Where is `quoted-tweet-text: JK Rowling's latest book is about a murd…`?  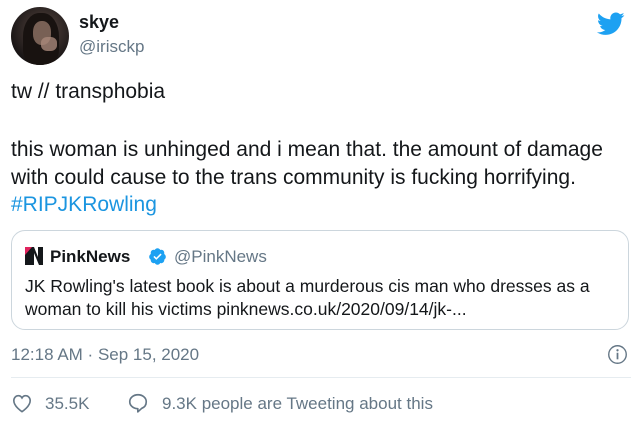
quoted-tweet-text: JK Rowling's latest book is about a murd… is located at coordinates (307, 297).